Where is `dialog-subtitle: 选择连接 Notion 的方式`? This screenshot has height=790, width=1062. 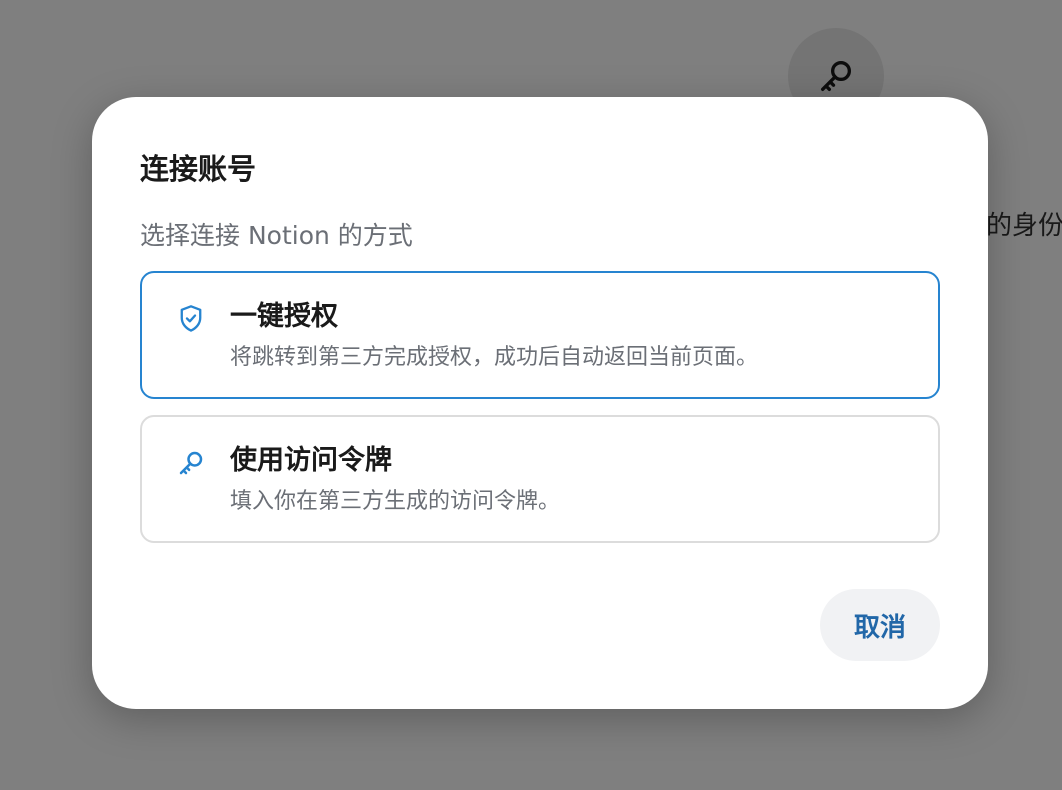
dialog-subtitle: 选择连接 Notion 的方式 is located at coordinates (276, 235).